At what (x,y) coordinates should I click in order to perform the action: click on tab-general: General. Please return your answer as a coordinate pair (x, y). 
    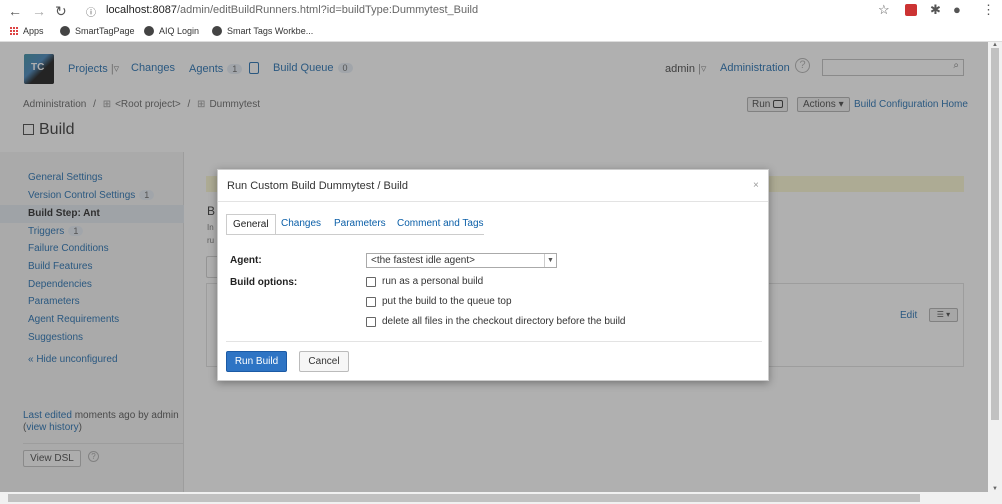
    Looking at the image, I should click on (251, 224).